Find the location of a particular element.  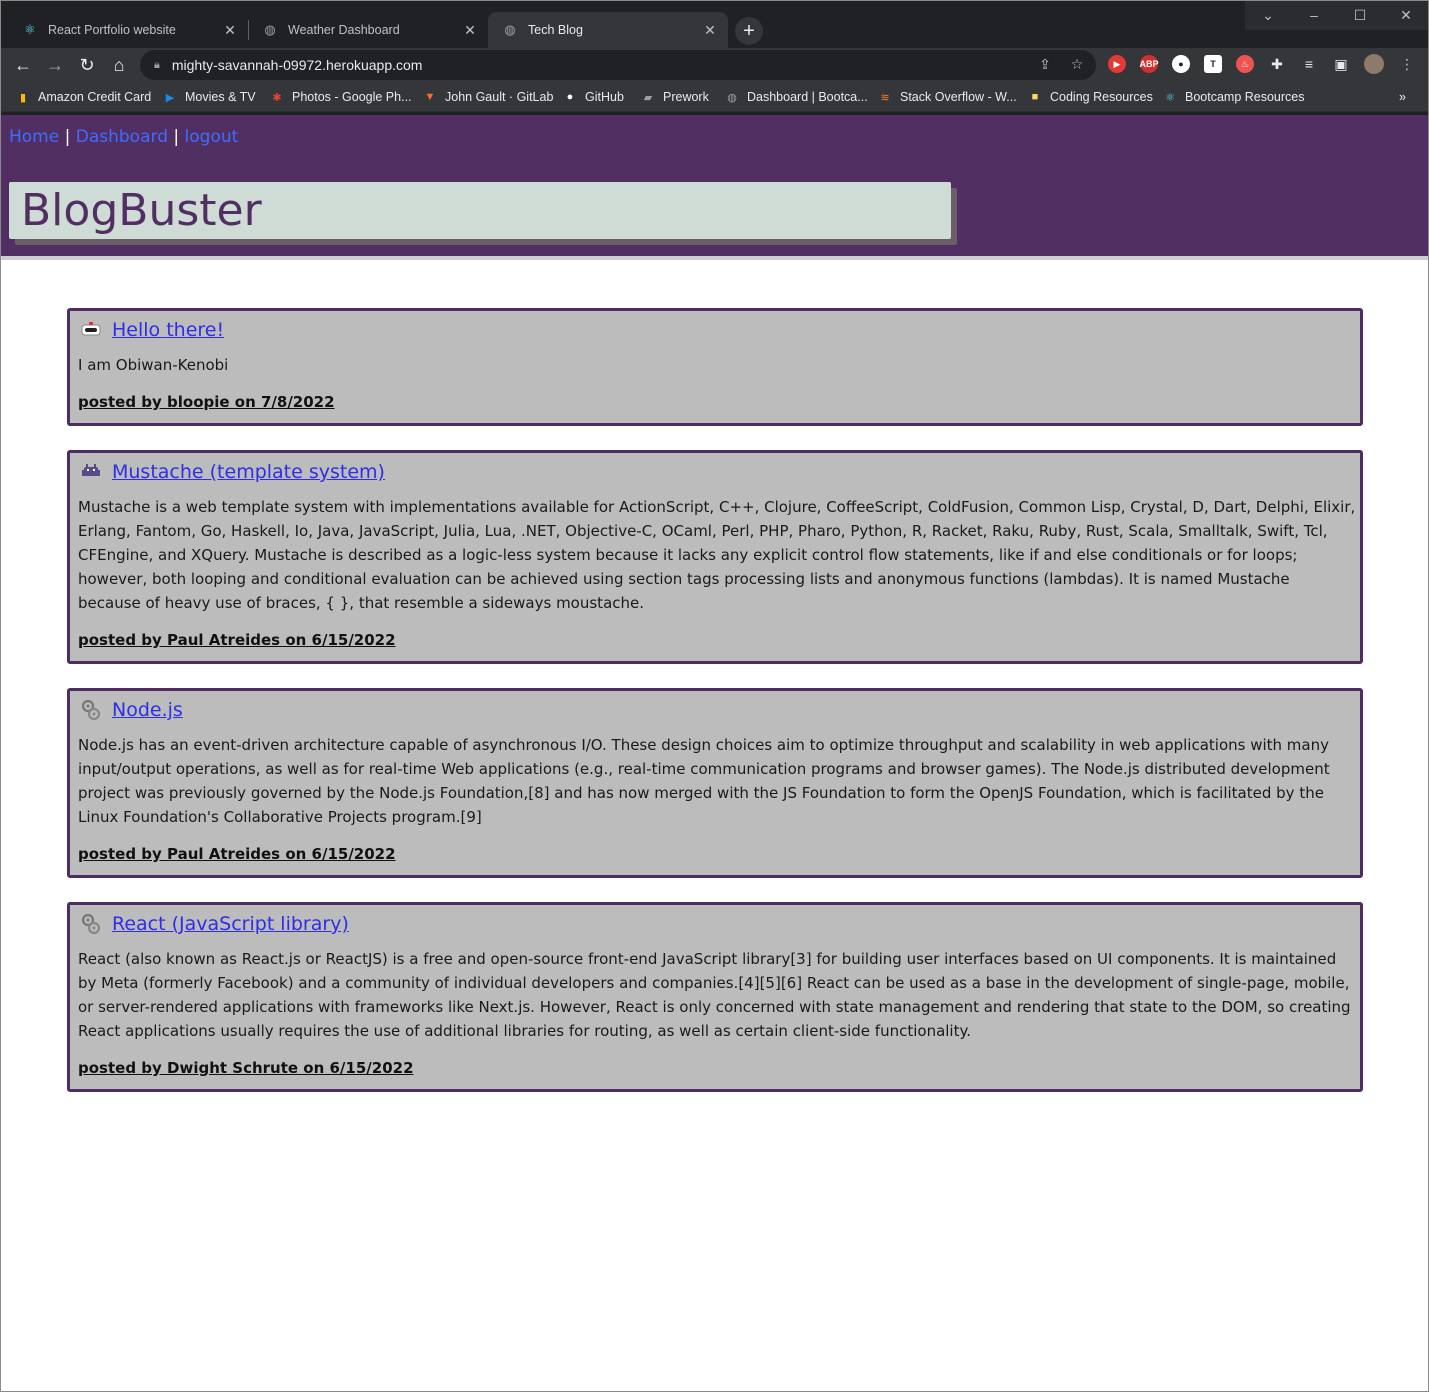

close-window-button: ✕ is located at coordinates (1406, 15).